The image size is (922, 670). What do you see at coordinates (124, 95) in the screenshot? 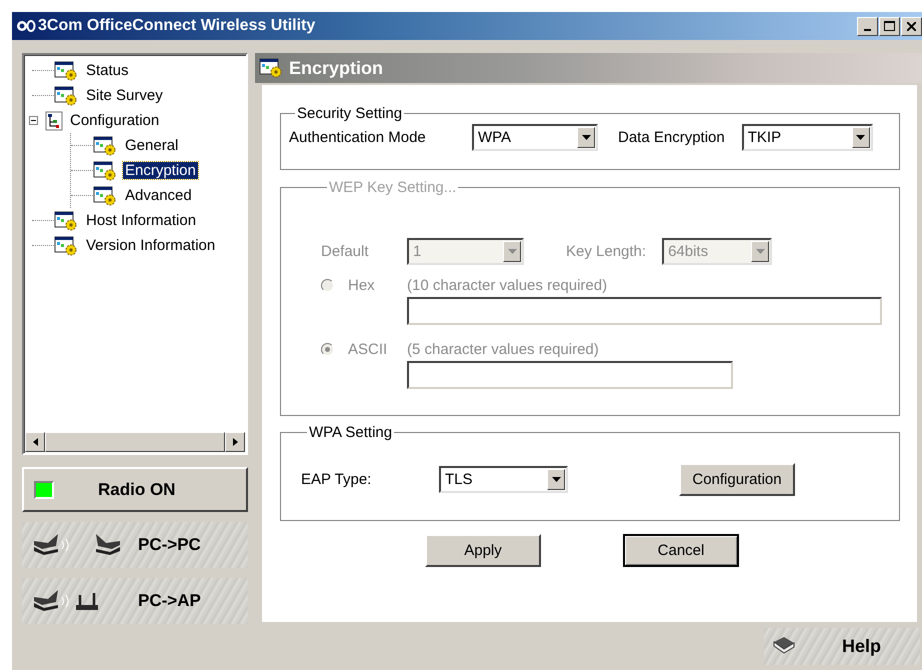
I see `tree-item: Site Survey` at bounding box center [124, 95].